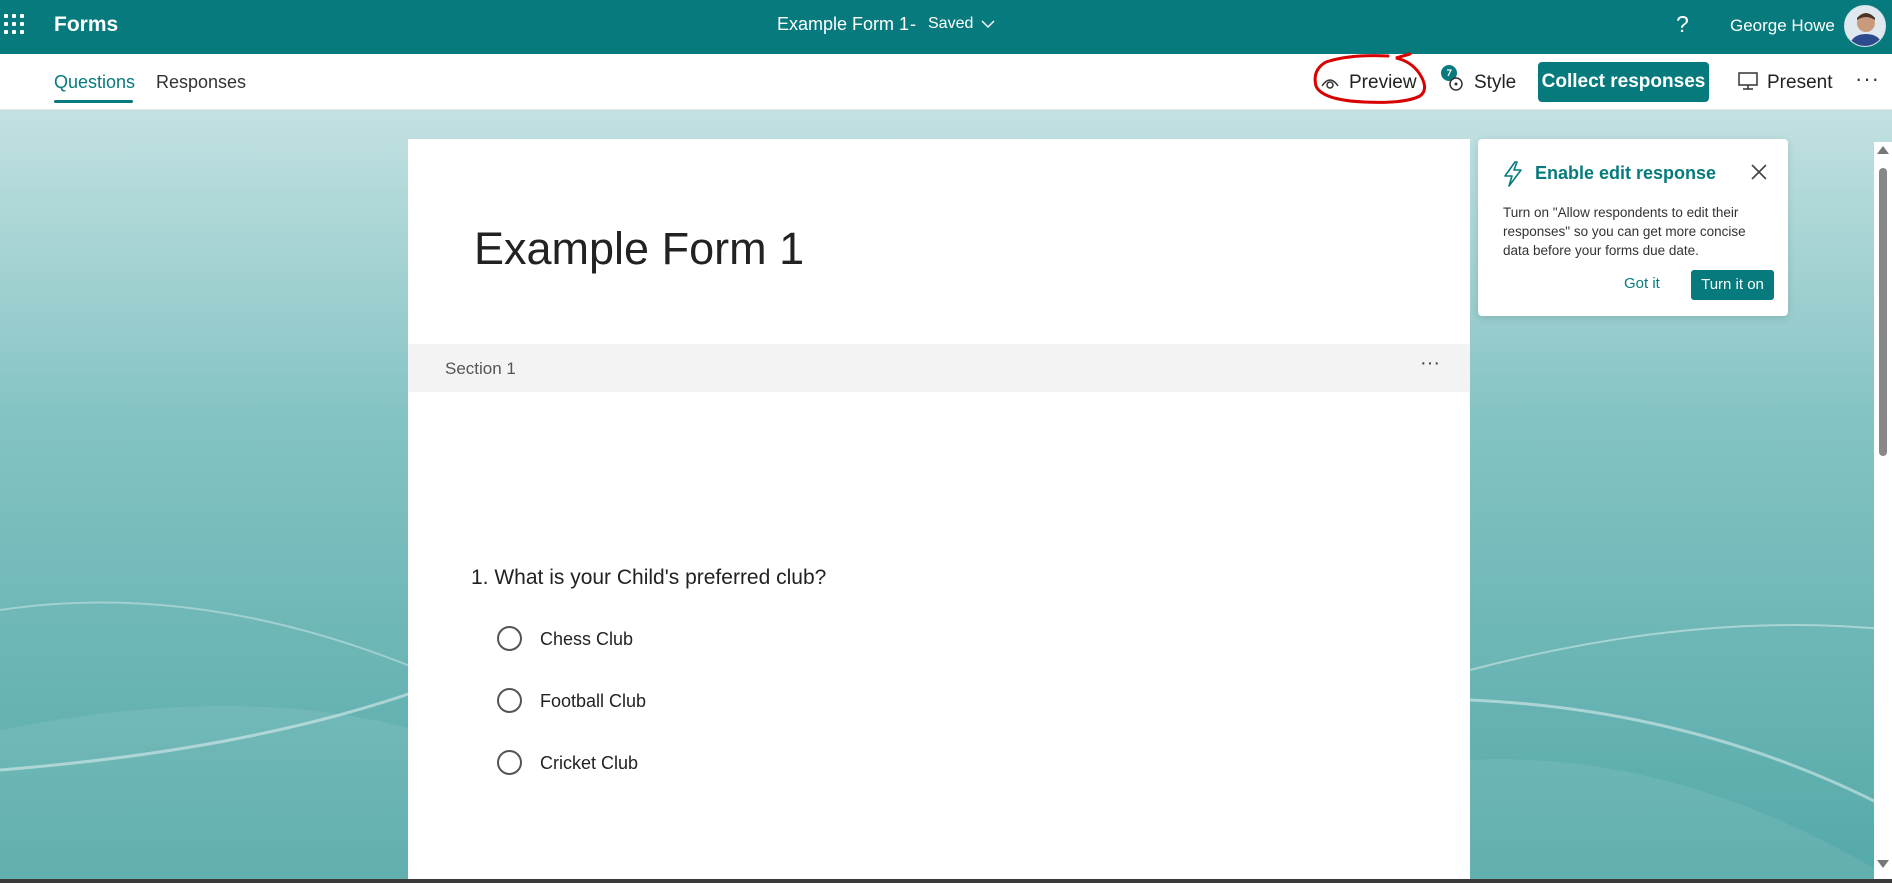  I want to click on style-button: Style, so click(1495, 83).